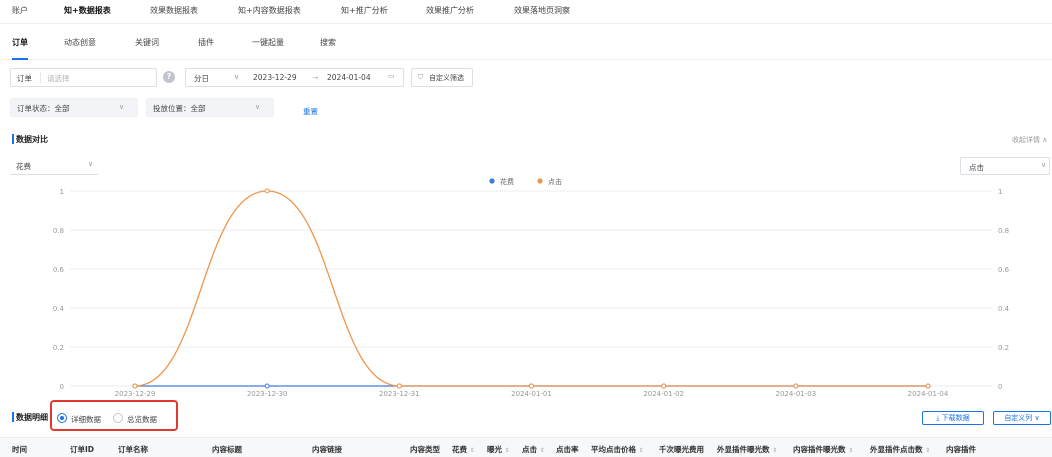  Describe the element at coordinates (227, 449) in the screenshot. I see `col-content-title: 内容标题` at that location.